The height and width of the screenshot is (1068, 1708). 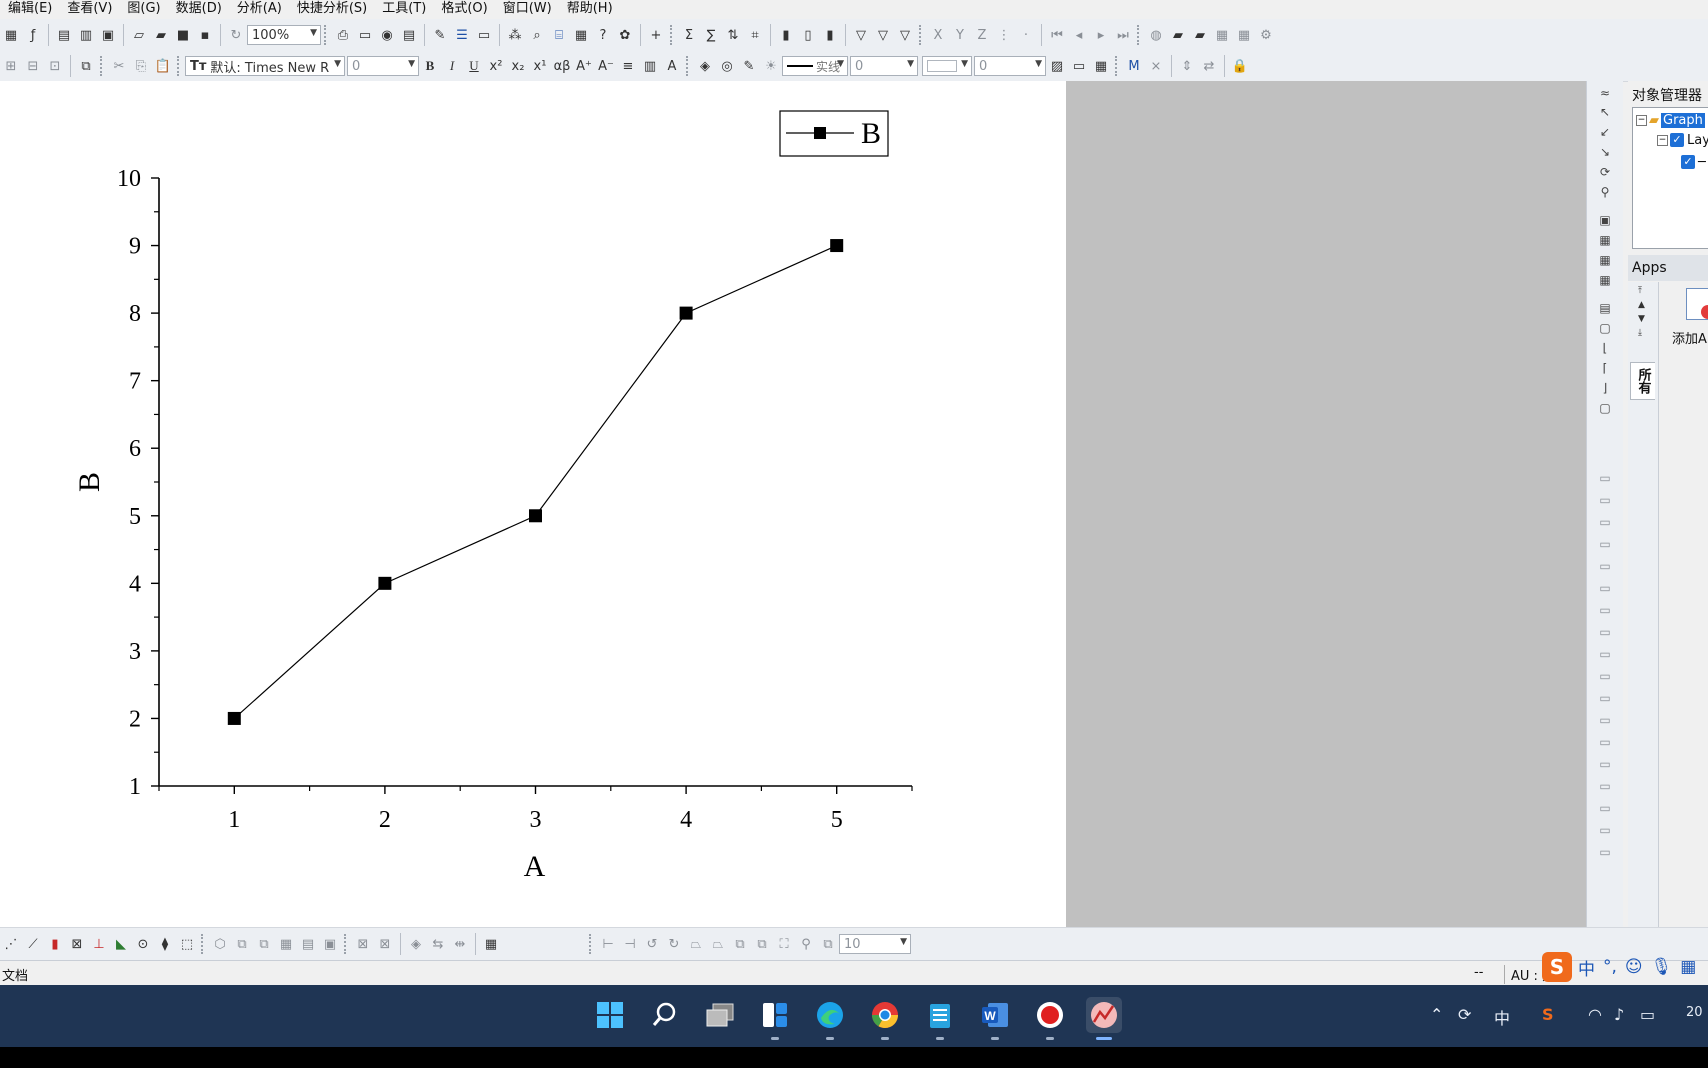 What do you see at coordinates (665, 1015) in the screenshot?
I see `search-icon` at bounding box center [665, 1015].